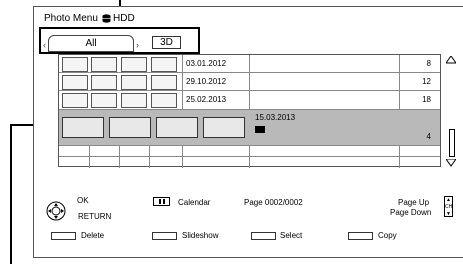 This screenshot has height=266, width=463. I want to click on calendar-label: Calendar, so click(194, 202).